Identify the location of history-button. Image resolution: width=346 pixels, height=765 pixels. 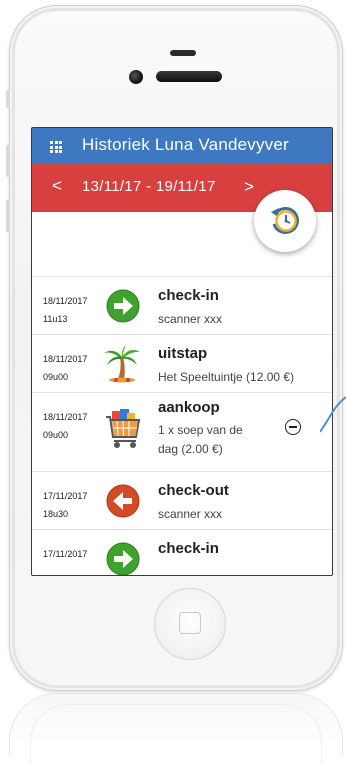
(285, 221).